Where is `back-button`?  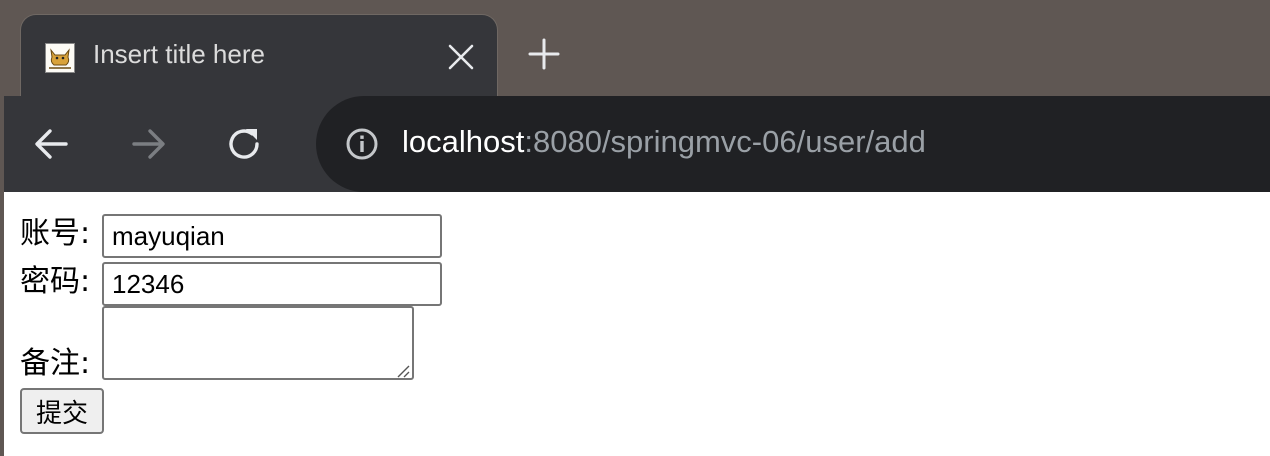 back-button is located at coordinates (52, 144).